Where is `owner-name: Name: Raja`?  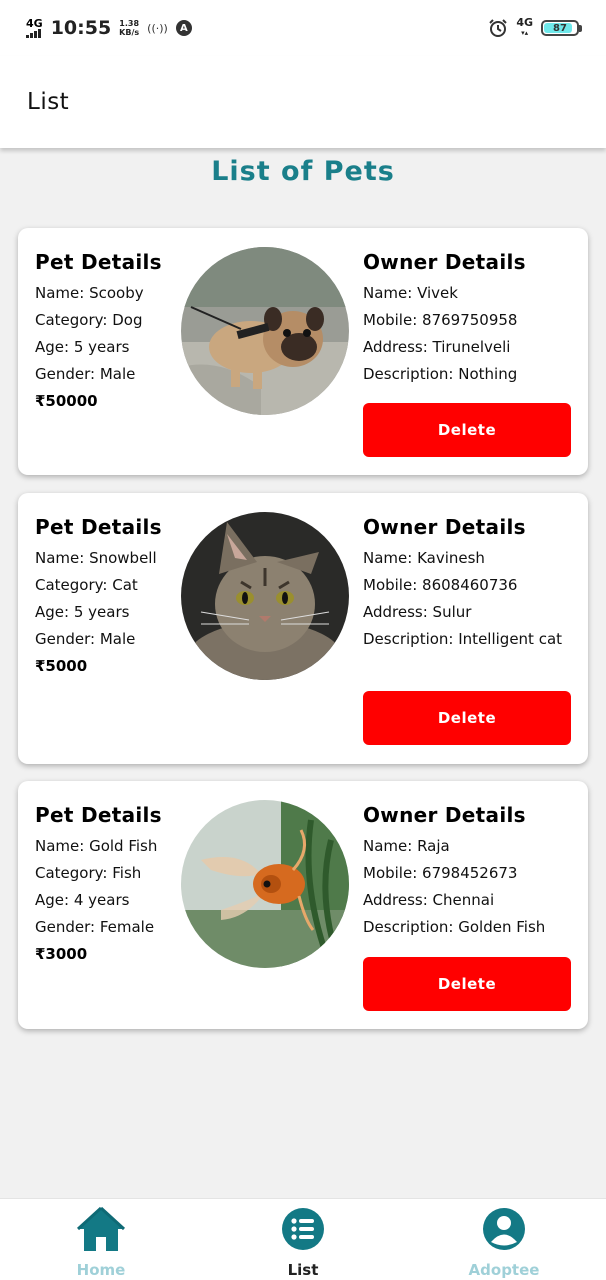
owner-name: Name: Raja is located at coordinates (406, 846).